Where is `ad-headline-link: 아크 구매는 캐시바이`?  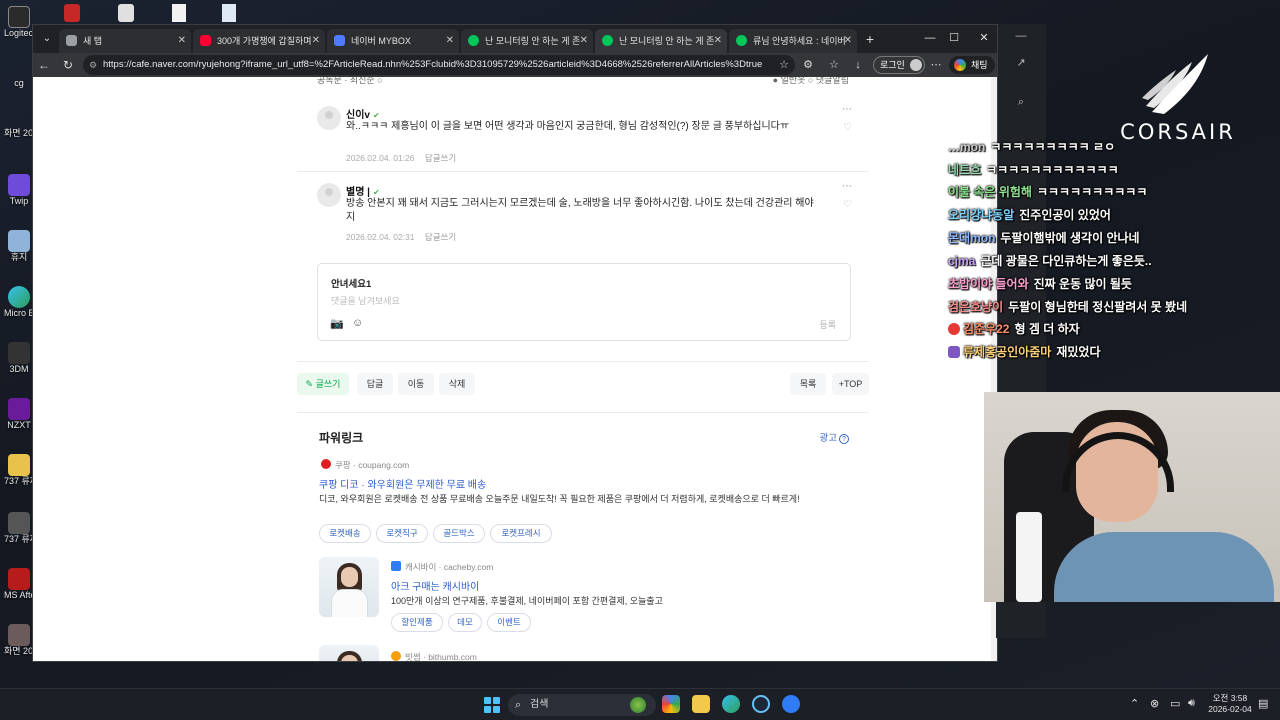
ad-headline-link: 아크 구매는 캐시바이 is located at coordinates (435, 585).